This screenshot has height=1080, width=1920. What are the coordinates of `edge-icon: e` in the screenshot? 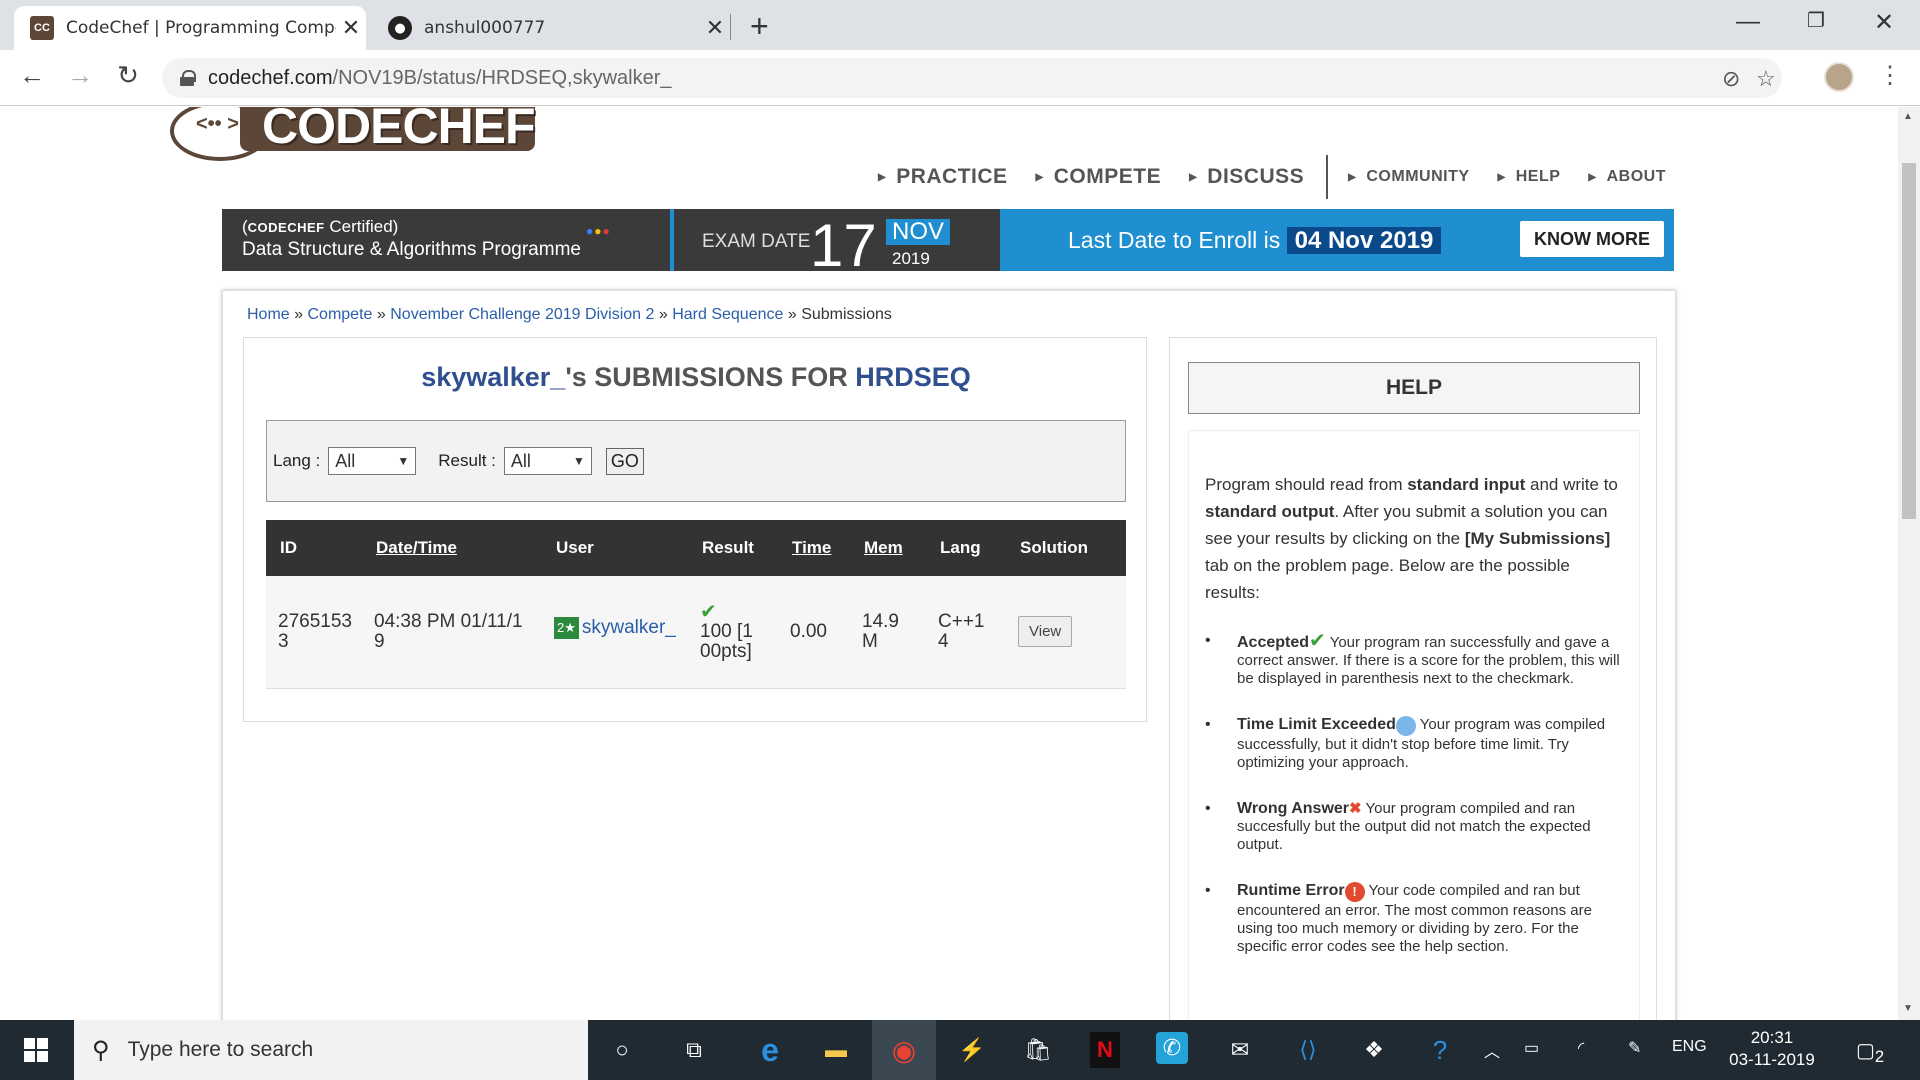 It's located at (770, 1050).